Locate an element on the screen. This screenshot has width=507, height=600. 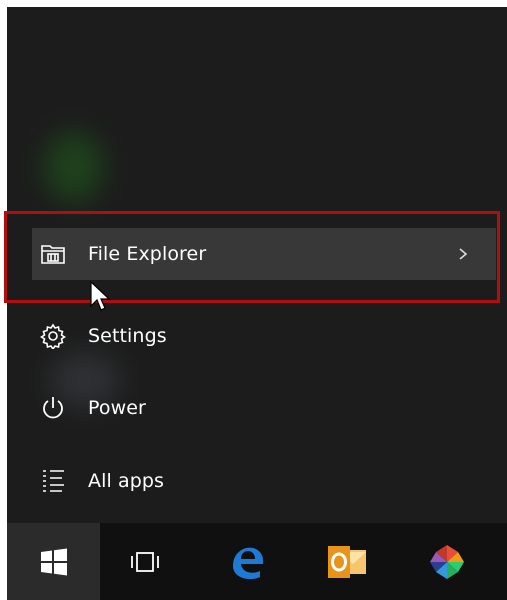
taskbar is located at coordinates (257, 561).